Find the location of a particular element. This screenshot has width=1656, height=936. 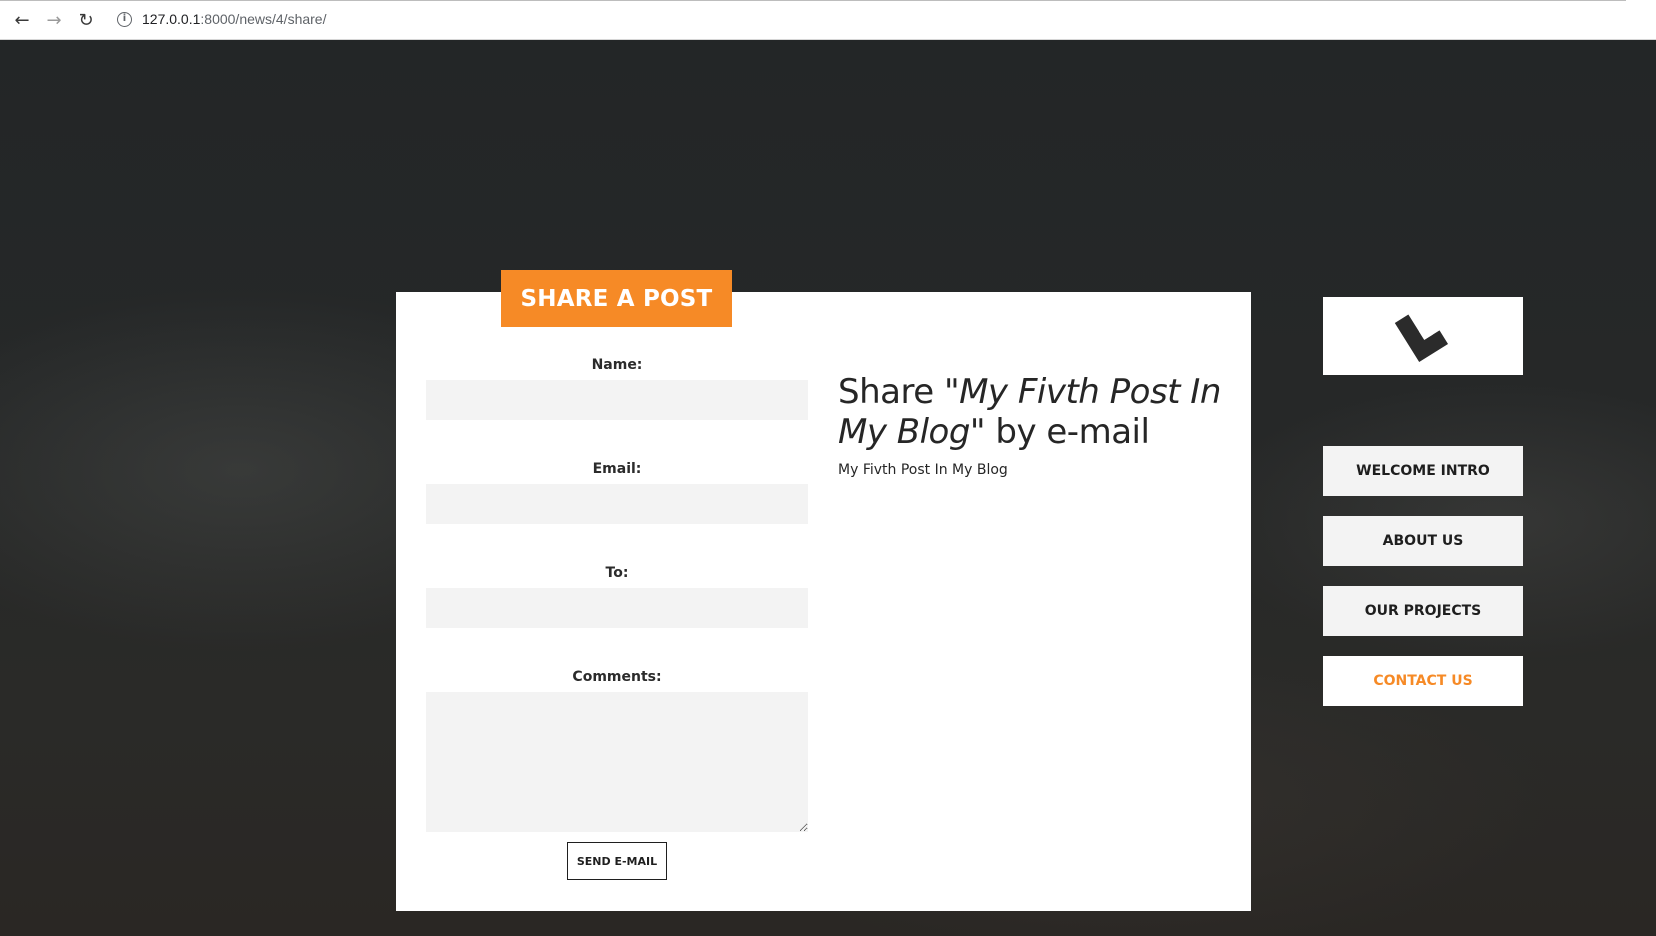

url-host: 127.0.0.1 is located at coordinates (171, 19).